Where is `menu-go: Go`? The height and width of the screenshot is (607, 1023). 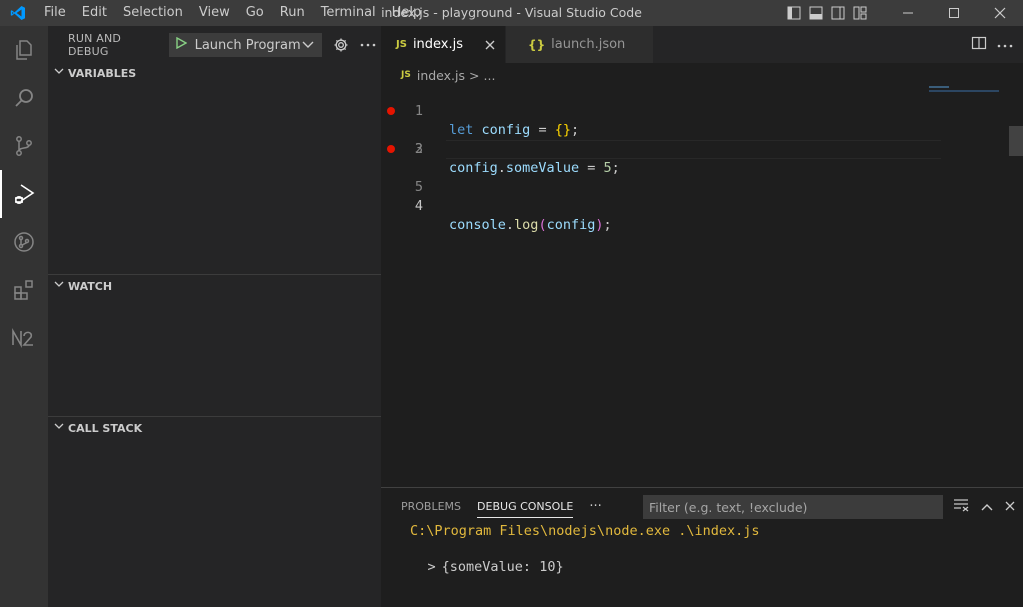
menu-go: Go is located at coordinates (255, 13).